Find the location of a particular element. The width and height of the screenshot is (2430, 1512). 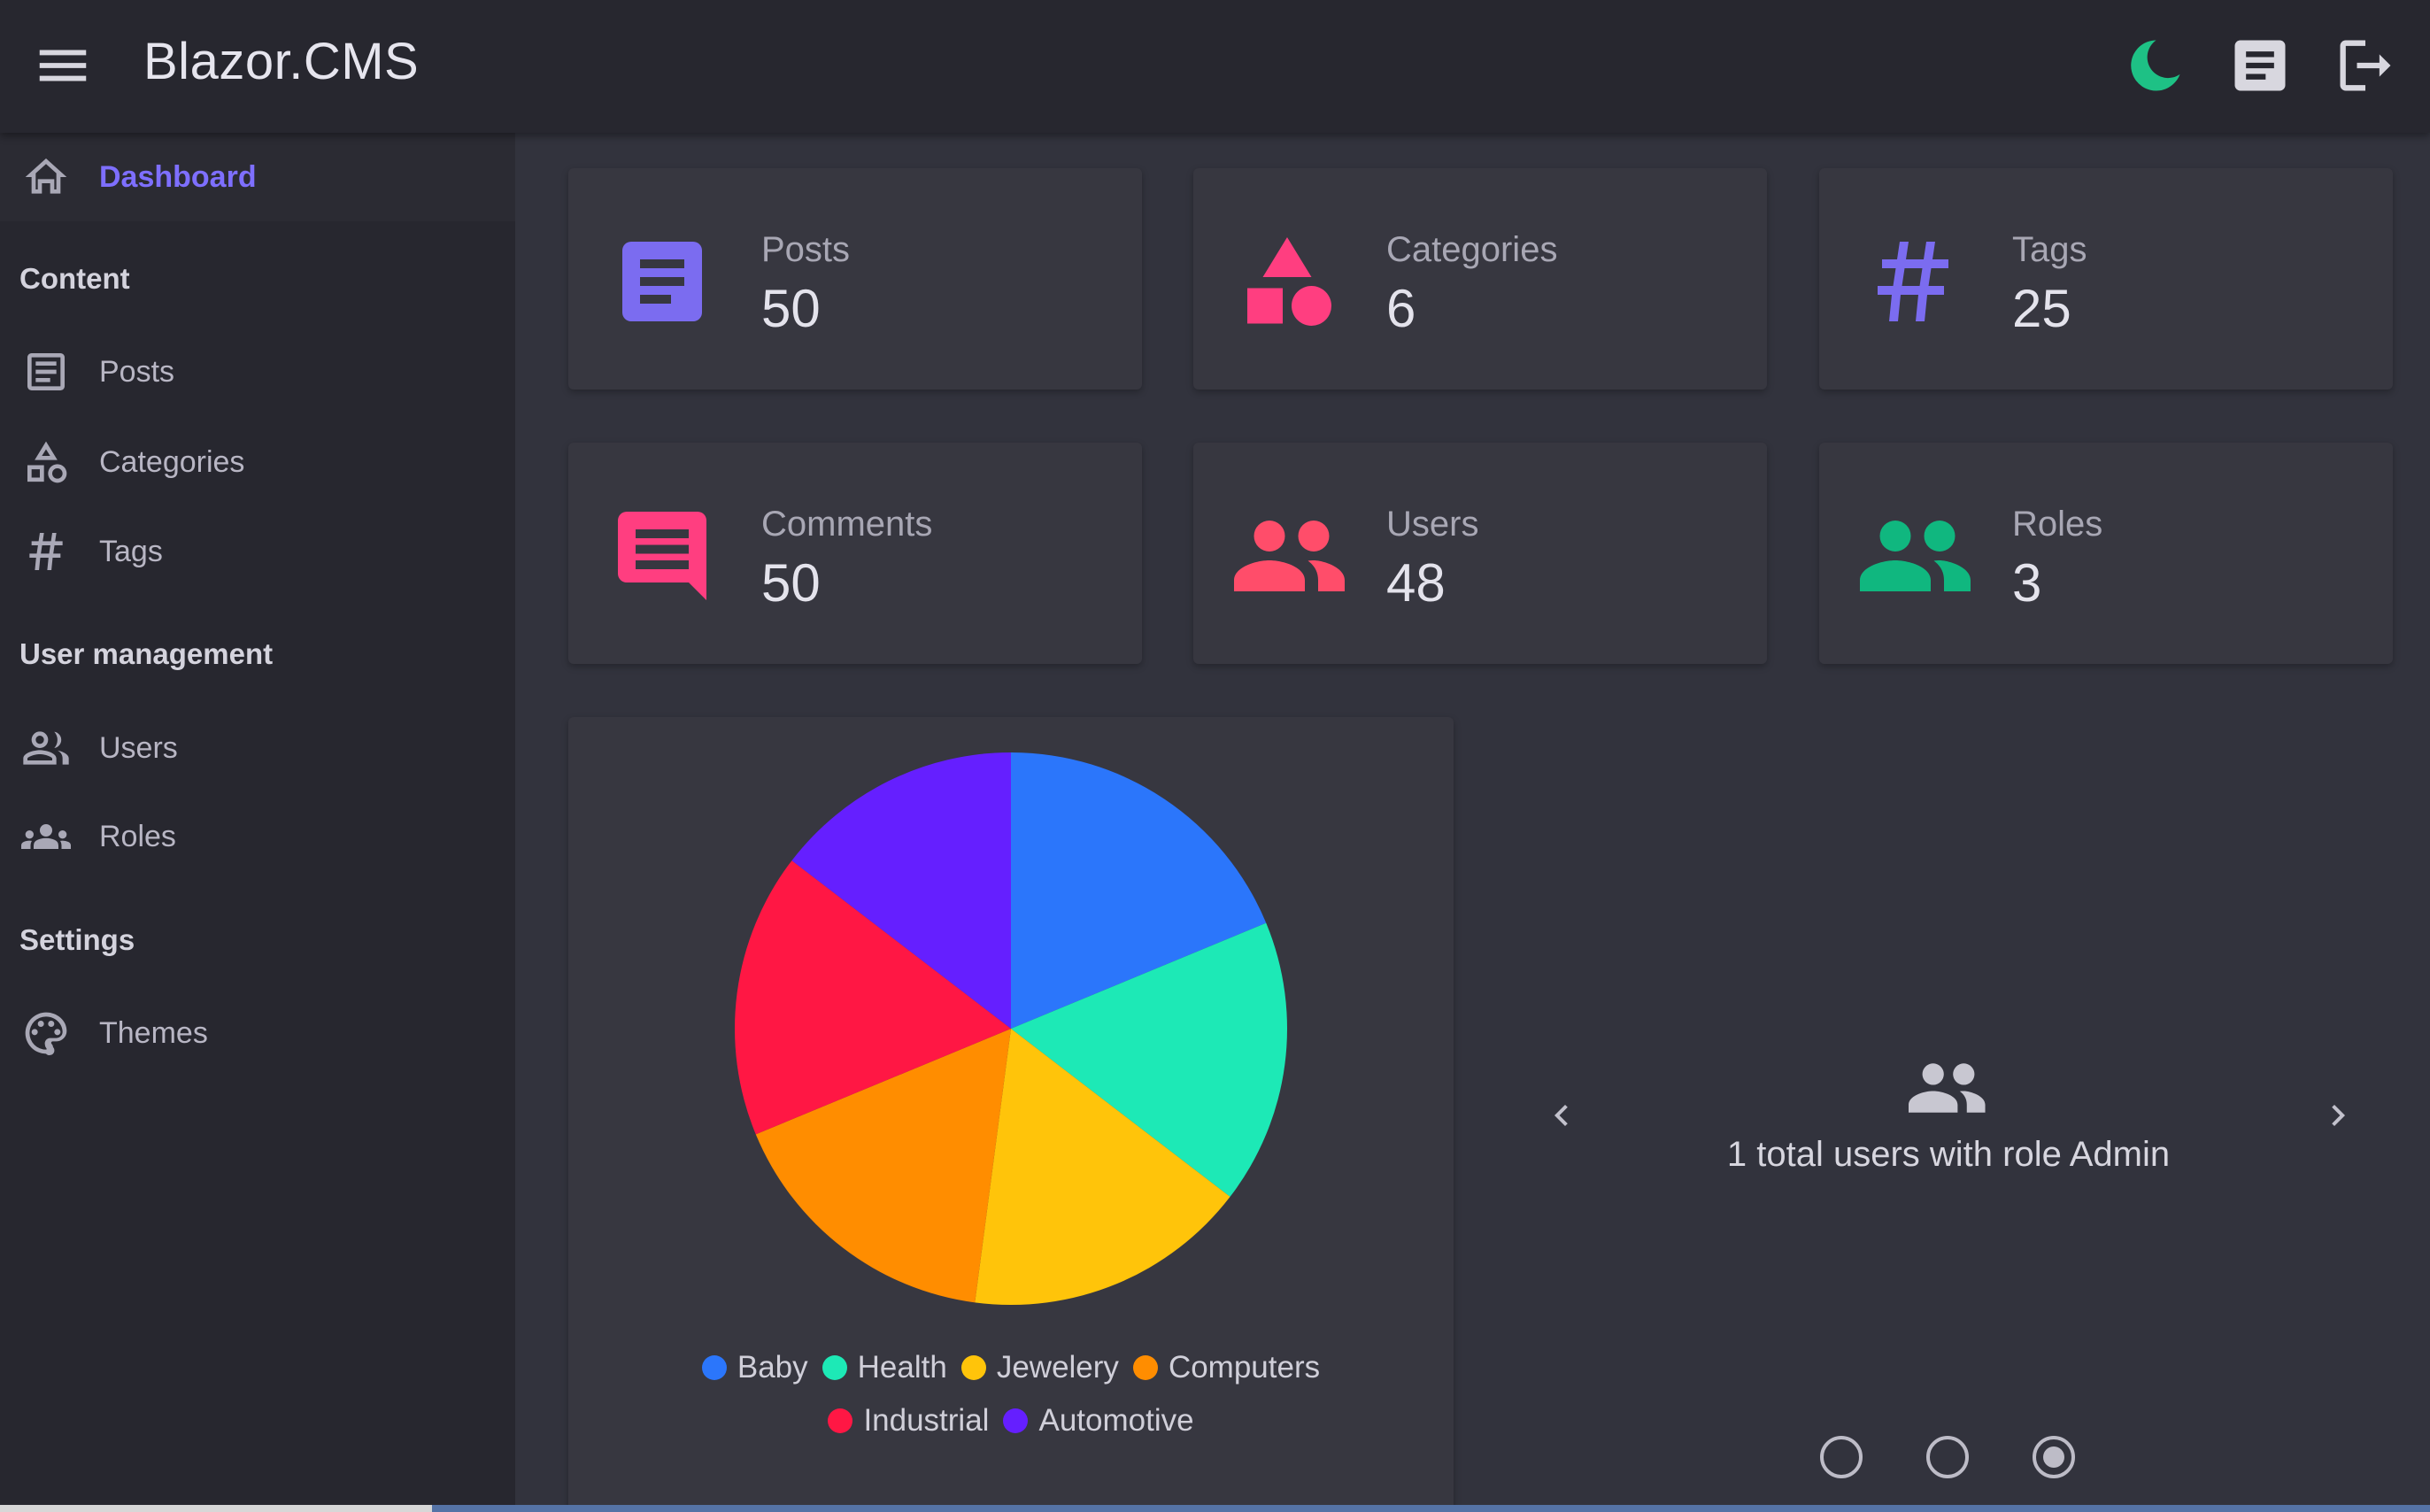

stat-value: 25 is located at coordinates (2041, 308).